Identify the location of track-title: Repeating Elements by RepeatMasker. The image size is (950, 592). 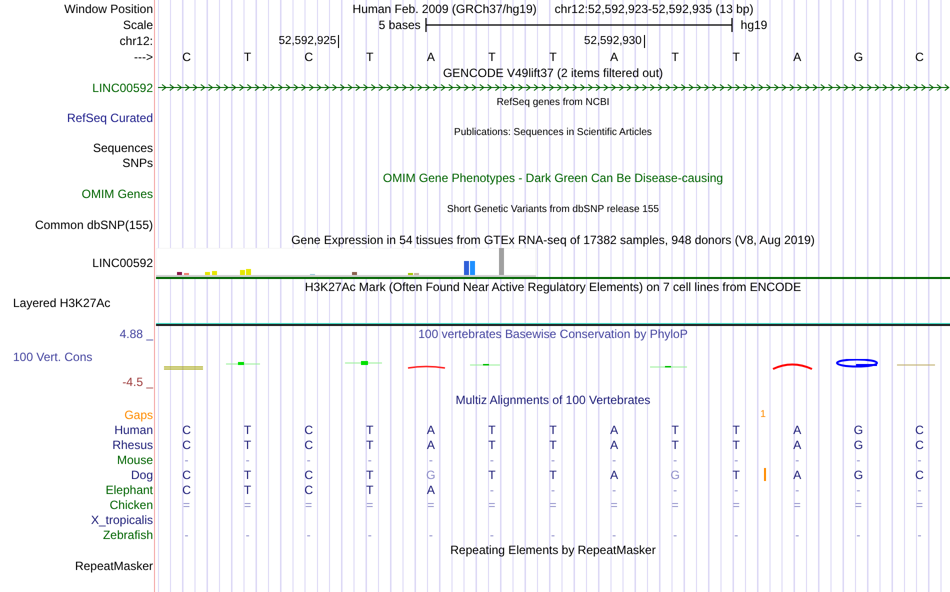
(553, 550).